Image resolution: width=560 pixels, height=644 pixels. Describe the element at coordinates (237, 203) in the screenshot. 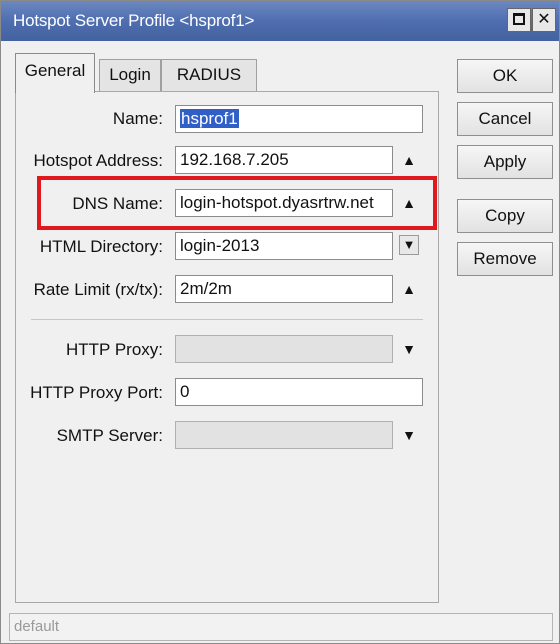

I see `dns-name-highlight-box` at that location.